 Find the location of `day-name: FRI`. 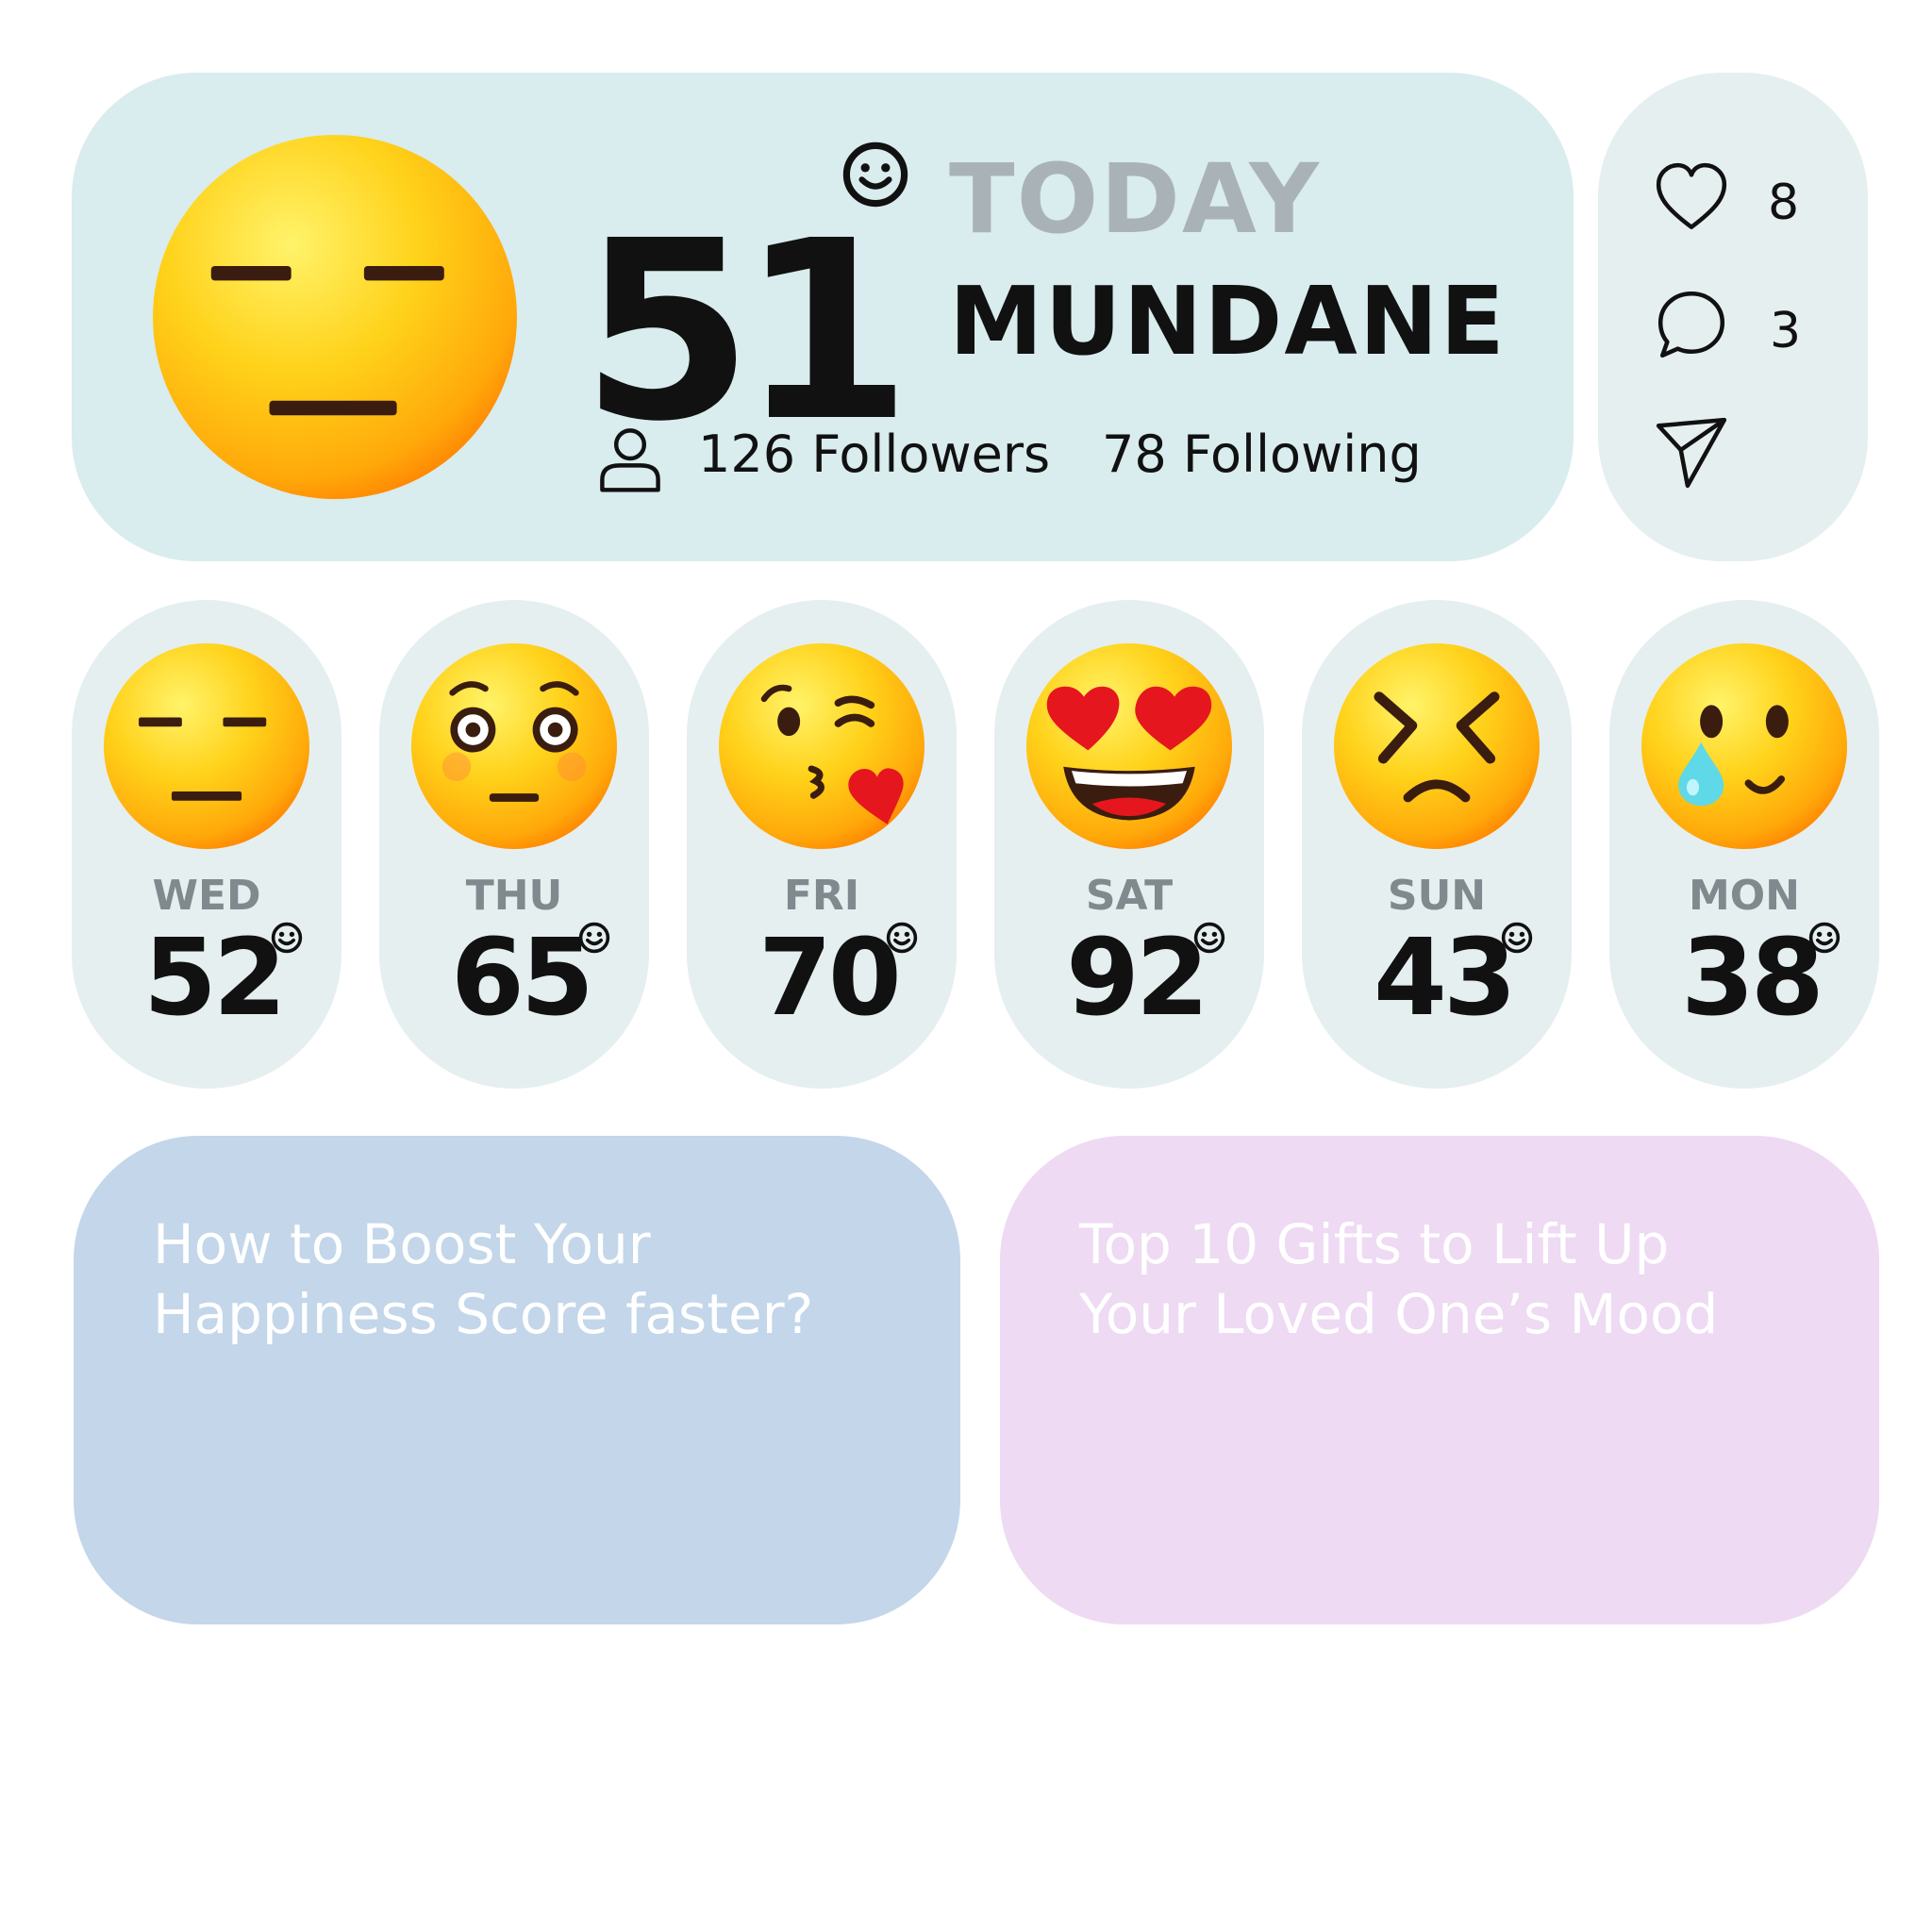

day-name: FRI is located at coordinates (822, 896).